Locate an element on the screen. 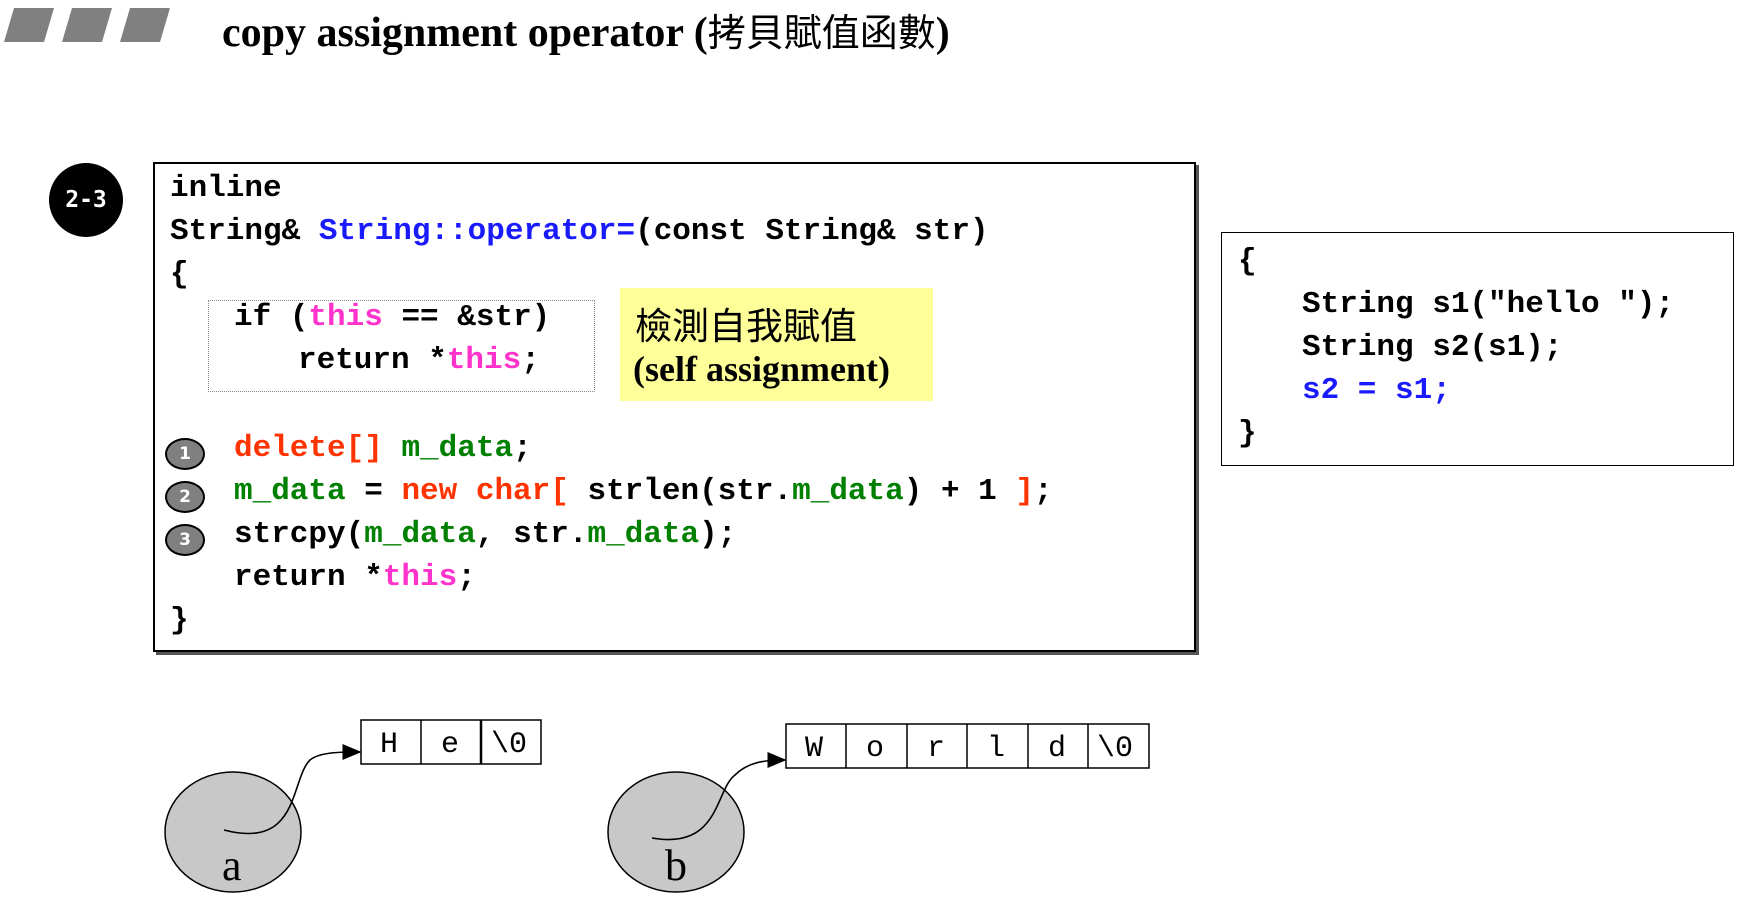 This screenshot has height=897, width=1740. object-a-label: a is located at coordinates (232, 865).